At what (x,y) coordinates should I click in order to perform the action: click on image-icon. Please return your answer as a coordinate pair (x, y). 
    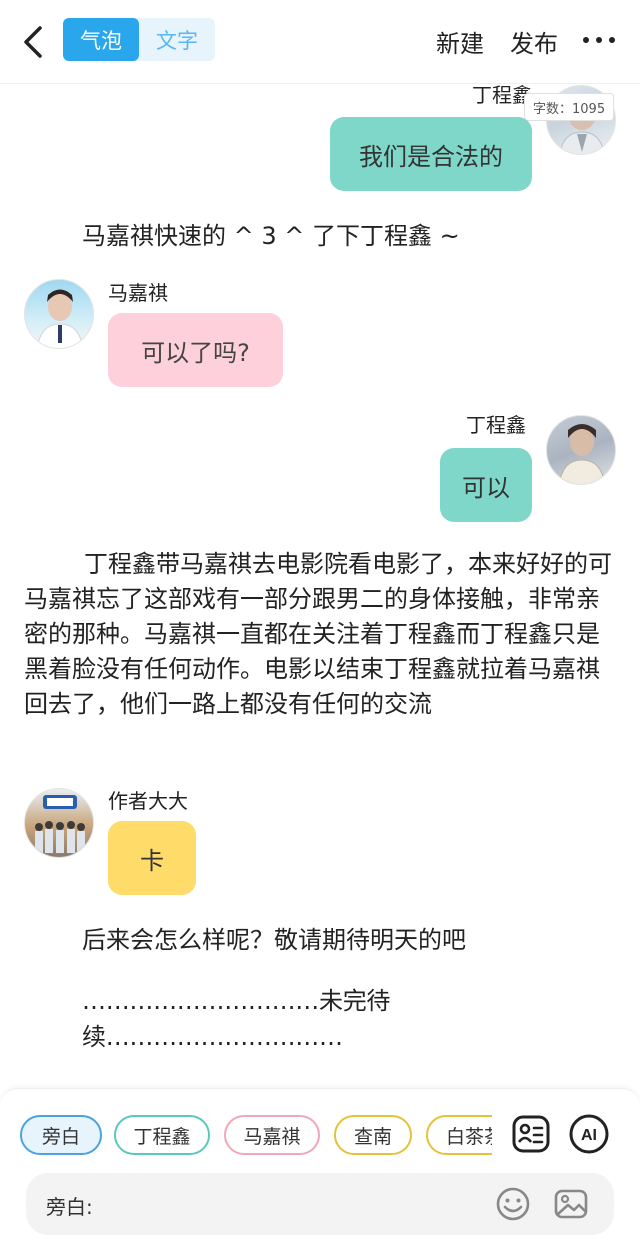
    Looking at the image, I should click on (571, 1204).